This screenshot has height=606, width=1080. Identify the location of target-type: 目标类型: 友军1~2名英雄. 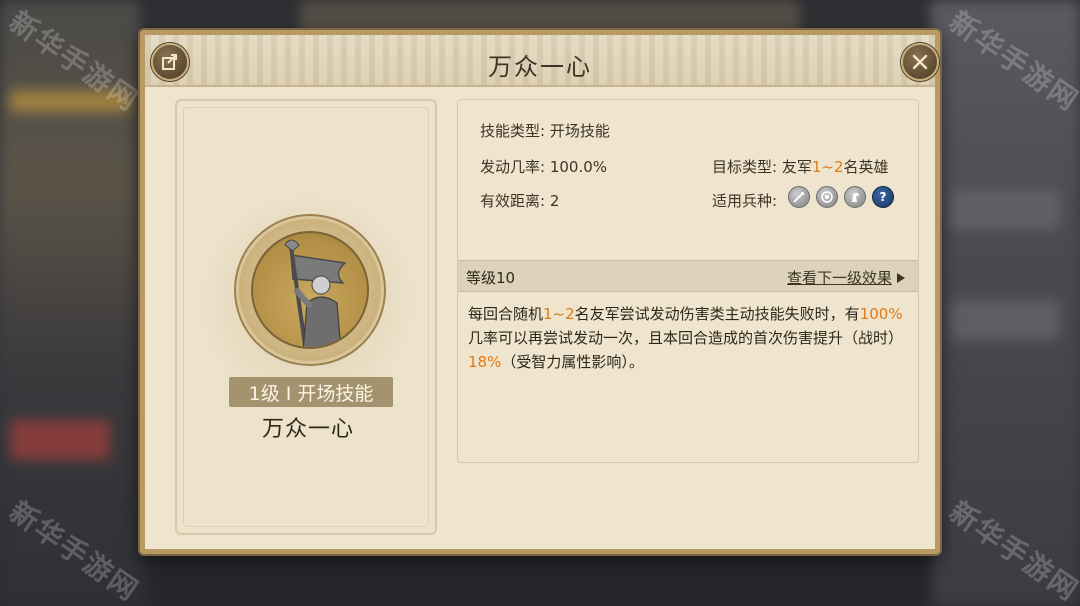
(800, 166).